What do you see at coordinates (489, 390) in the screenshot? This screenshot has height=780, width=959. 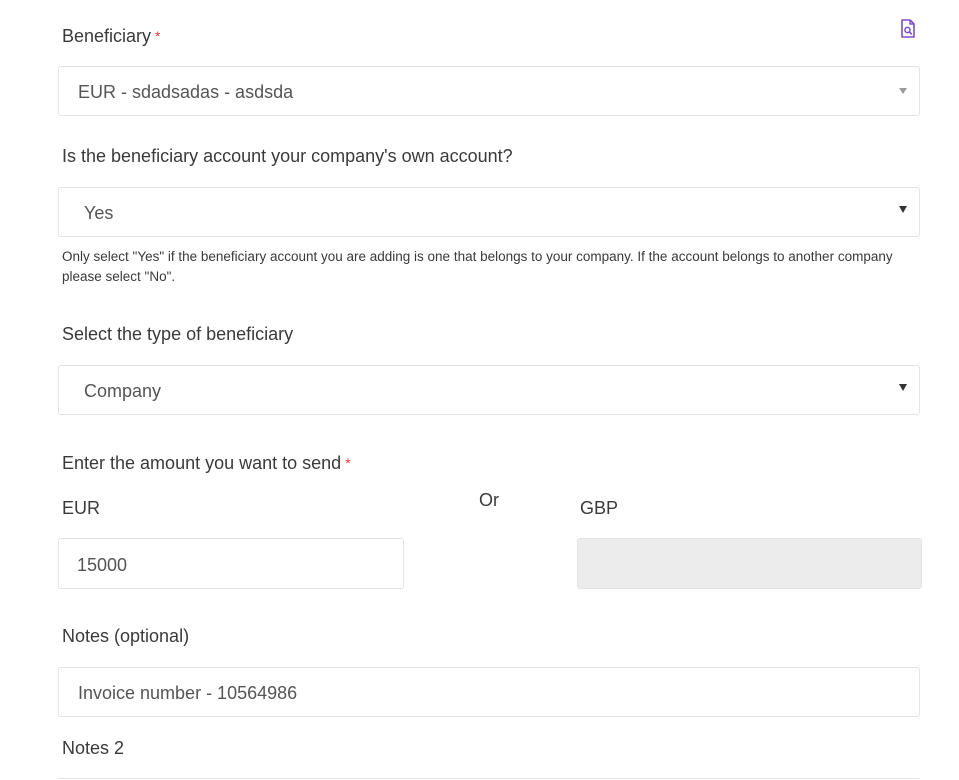 I see `beneficiary-type-select: Company` at bounding box center [489, 390].